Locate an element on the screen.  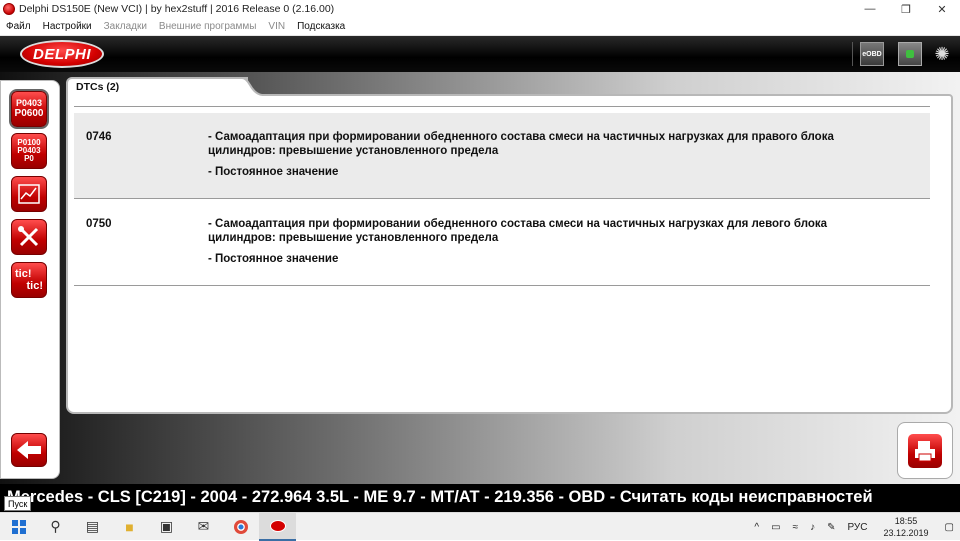
print-icon is located at coordinates (925, 450).